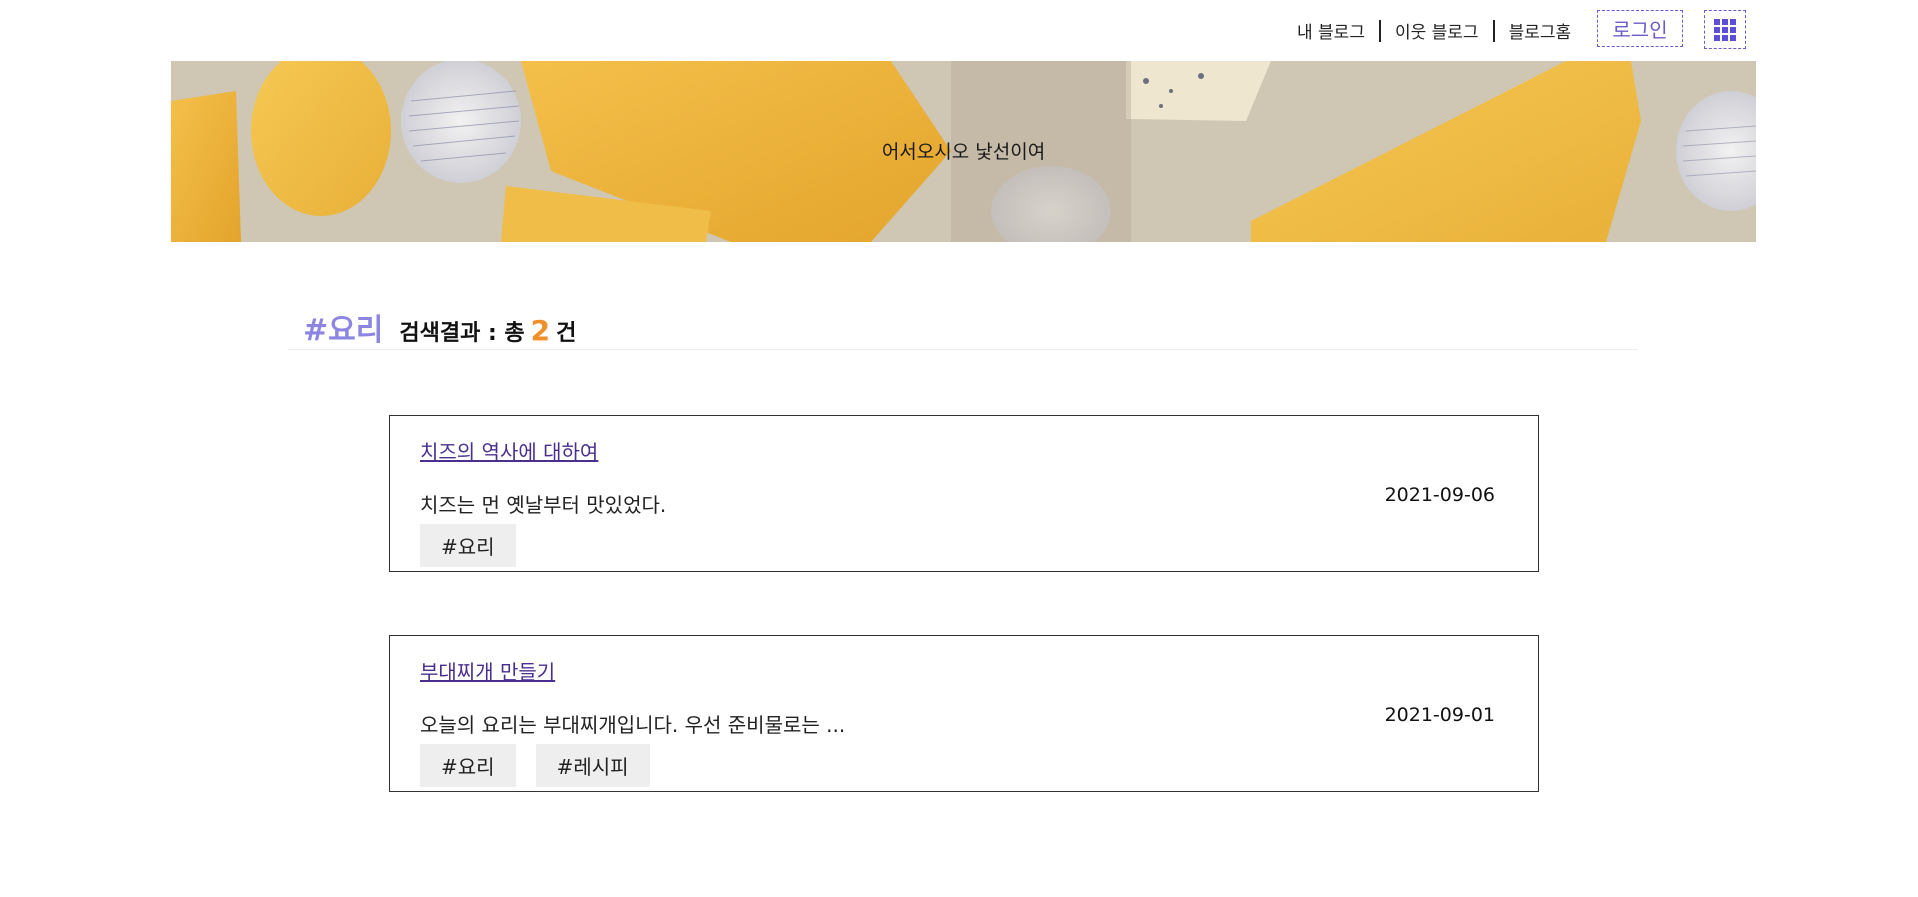  I want to click on result-count: 2, so click(540, 330).